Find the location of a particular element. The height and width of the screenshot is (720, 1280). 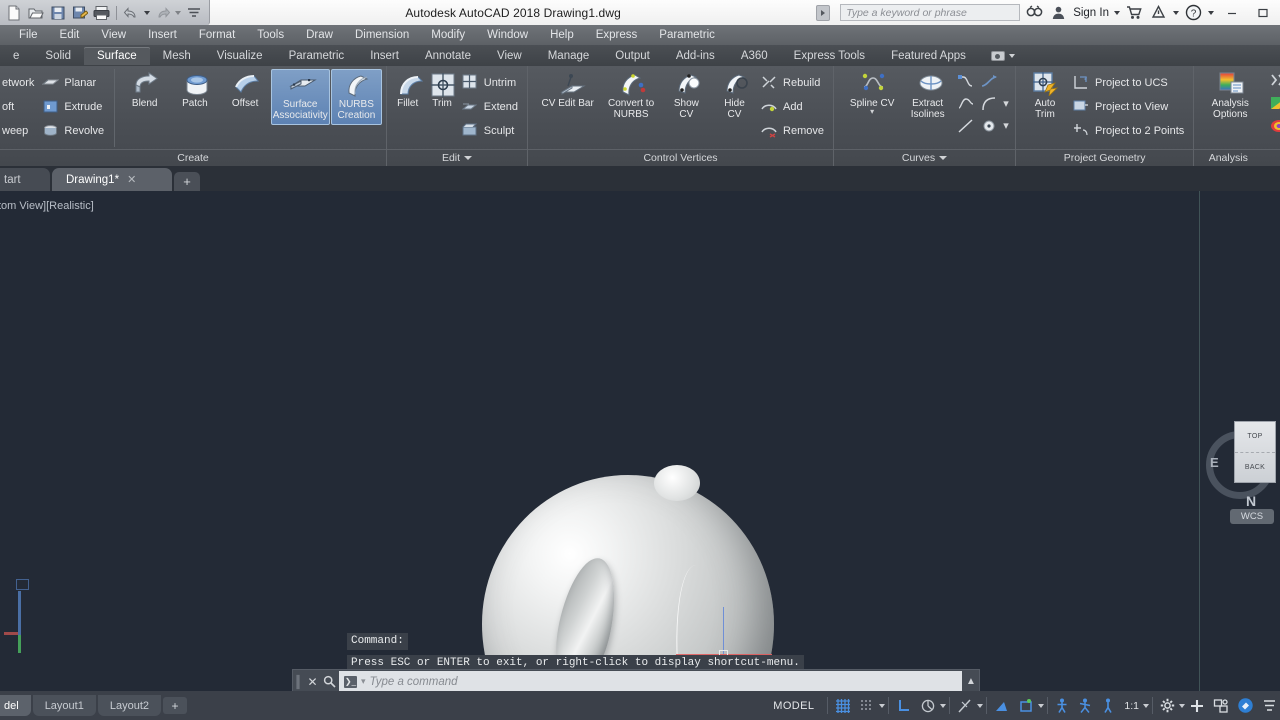

nurbs-creation-button: NURBS Creation is located at coordinates (356, 97).